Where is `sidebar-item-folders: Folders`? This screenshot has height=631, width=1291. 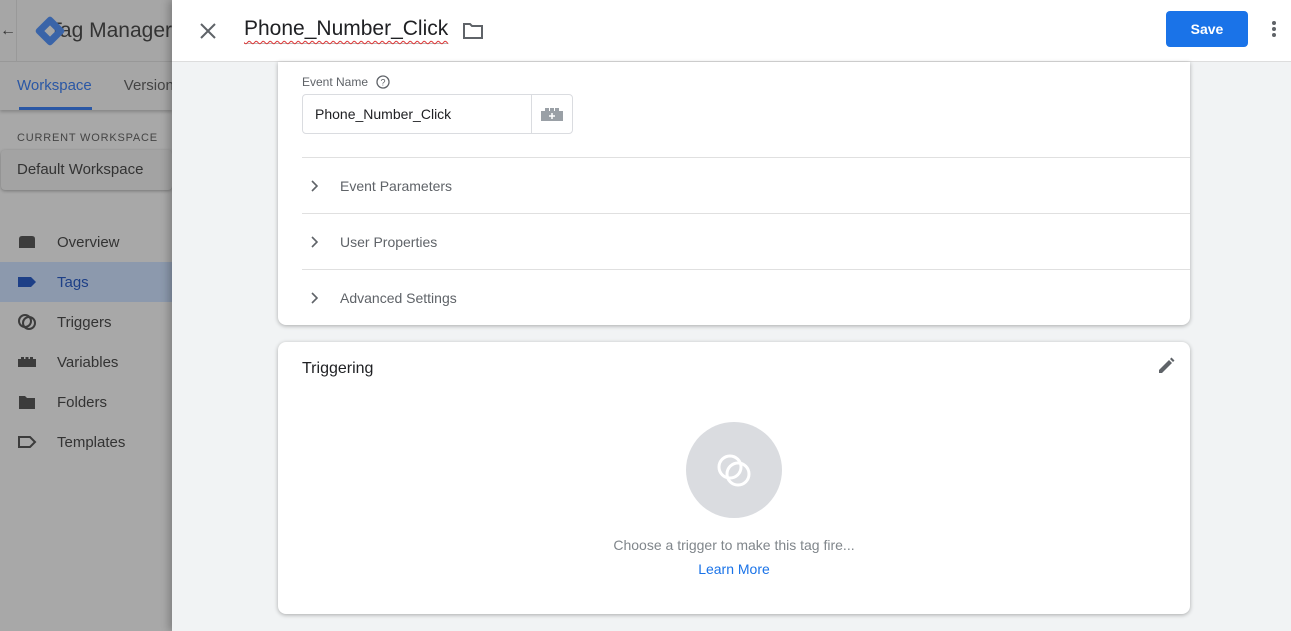
sidebar-item-folders: Folders is located at coordinates (86, 402).